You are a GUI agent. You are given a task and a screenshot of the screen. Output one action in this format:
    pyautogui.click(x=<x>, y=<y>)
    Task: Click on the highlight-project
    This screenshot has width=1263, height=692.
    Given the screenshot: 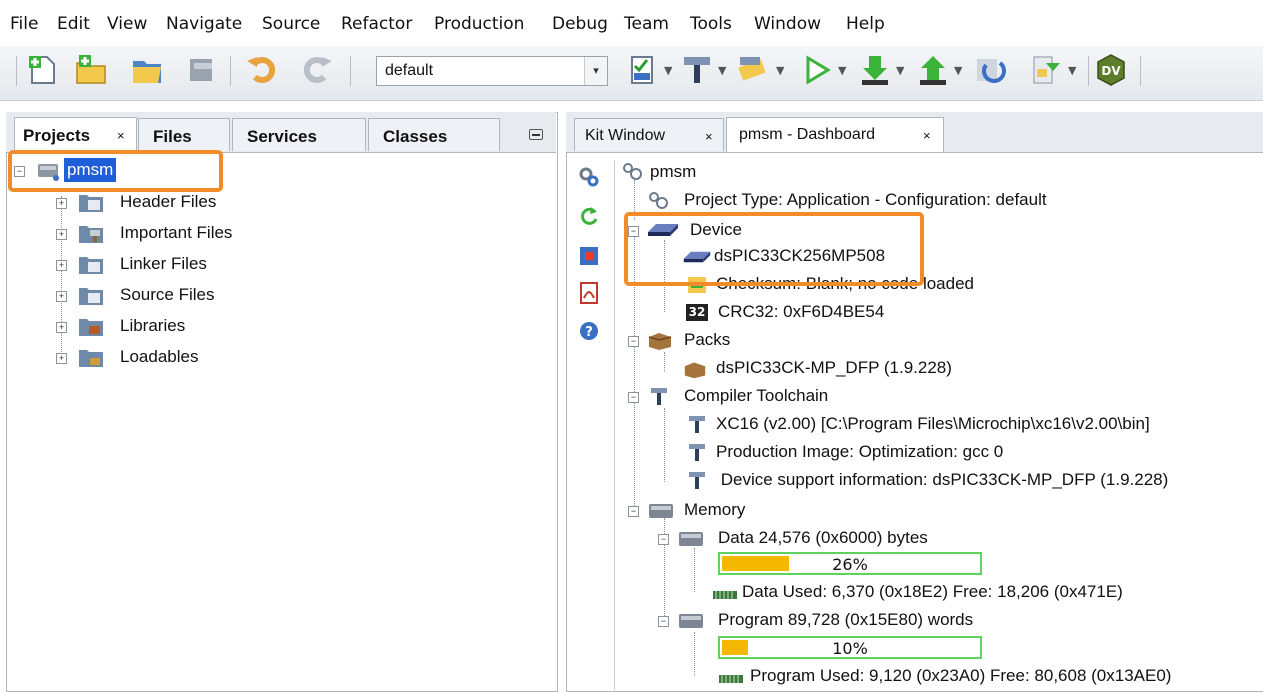 What is the action you would take?
    pyautogui.click(x=115, y=171)
    